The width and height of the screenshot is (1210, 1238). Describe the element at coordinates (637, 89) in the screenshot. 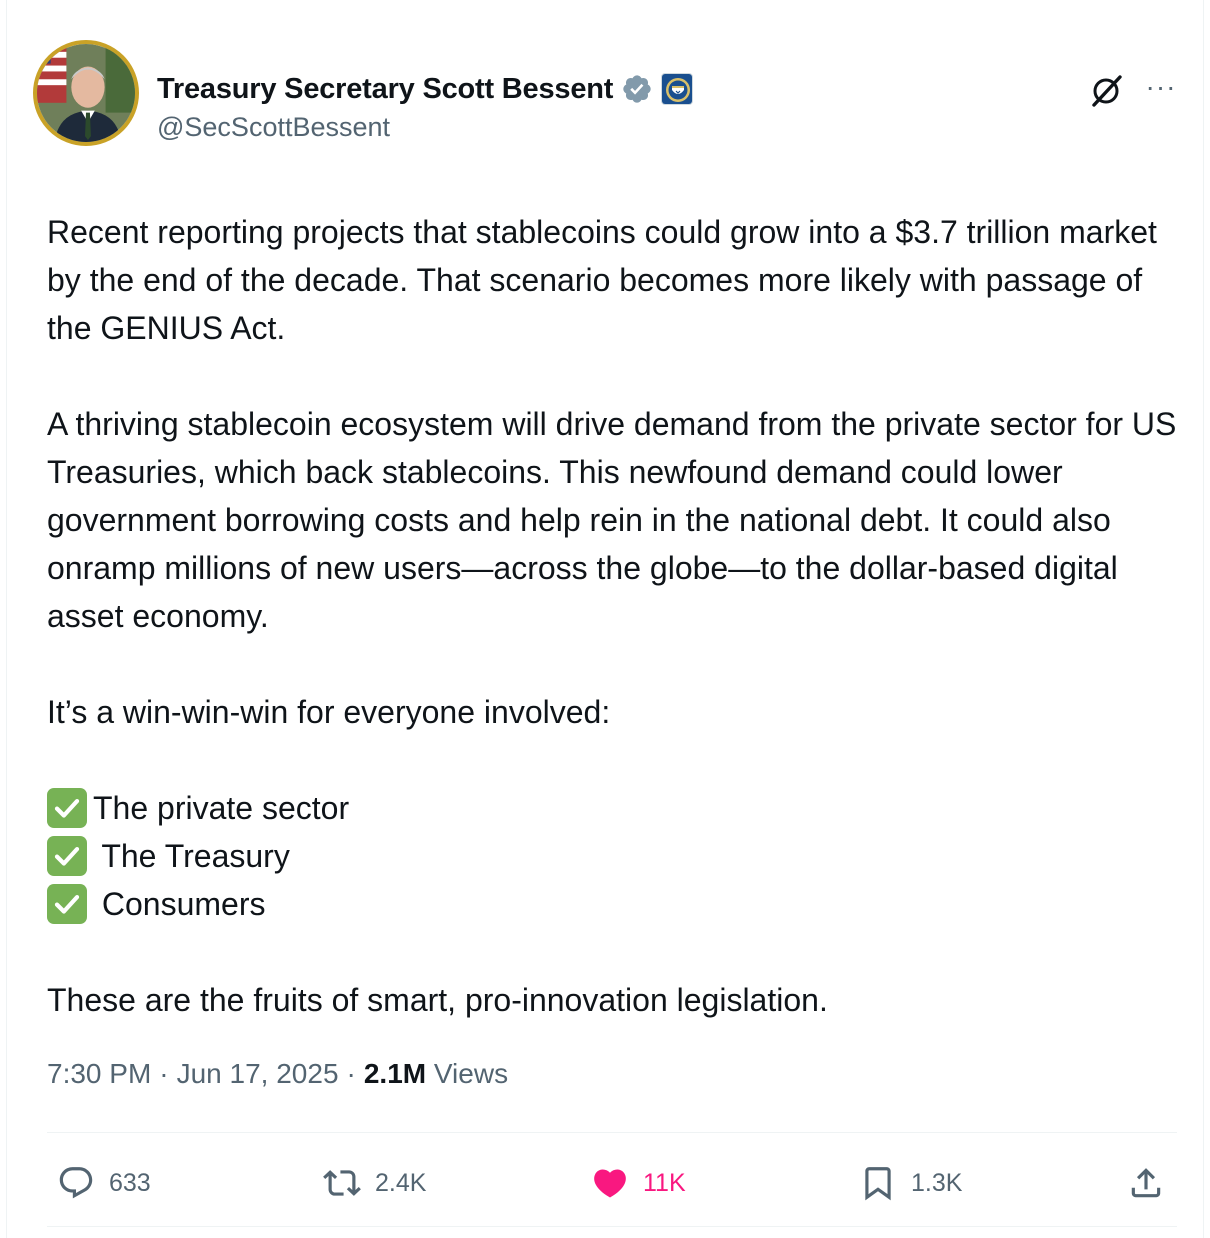

I see `verified-badge-icon` at that location.